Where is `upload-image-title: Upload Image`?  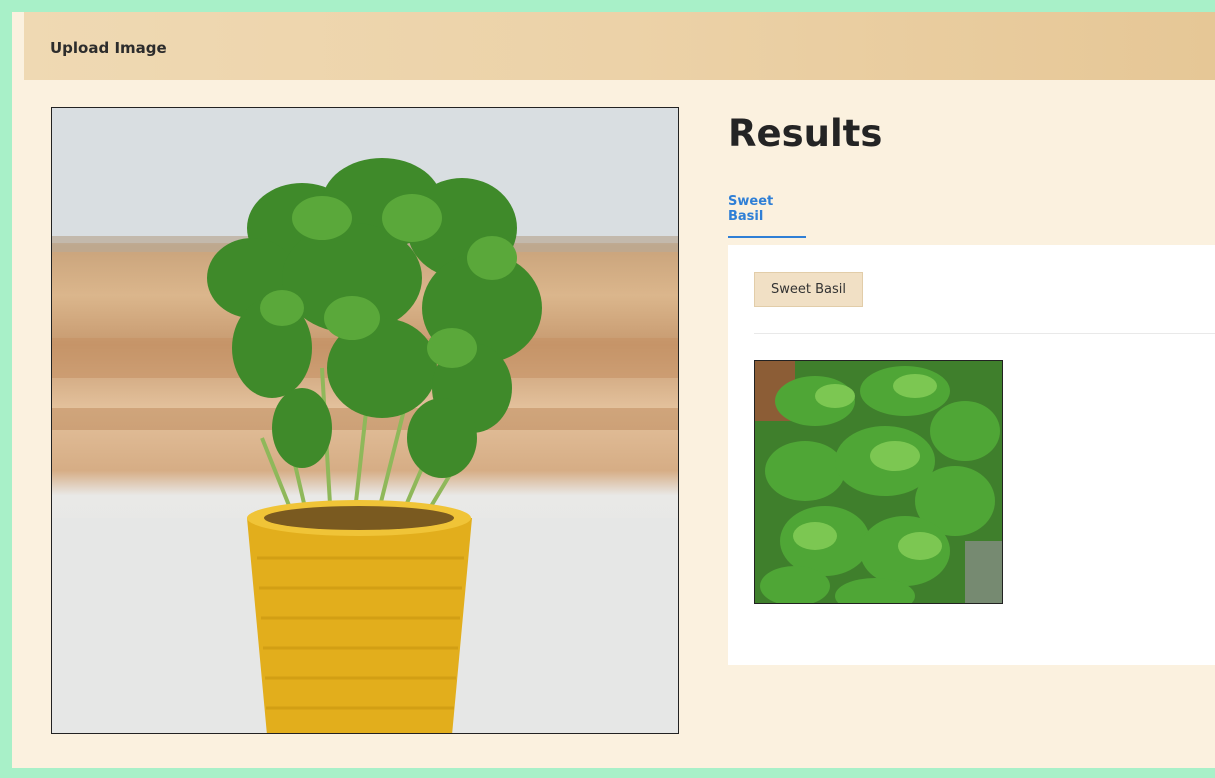
upload-image-title: Upload Image is located at coordinates (108, 48).